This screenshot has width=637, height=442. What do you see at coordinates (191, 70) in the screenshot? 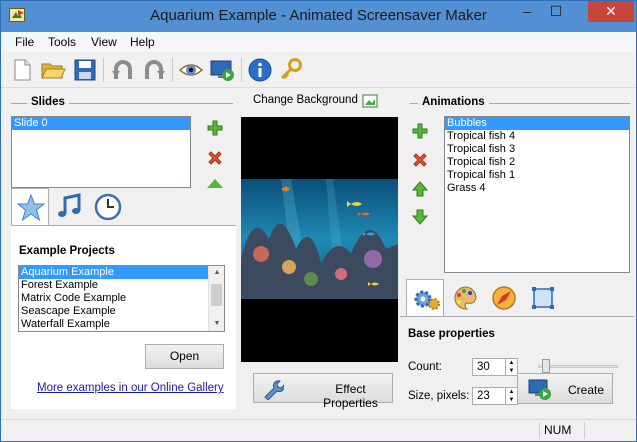
I see `preview-eye-icon` at bounding box center [191, 70].